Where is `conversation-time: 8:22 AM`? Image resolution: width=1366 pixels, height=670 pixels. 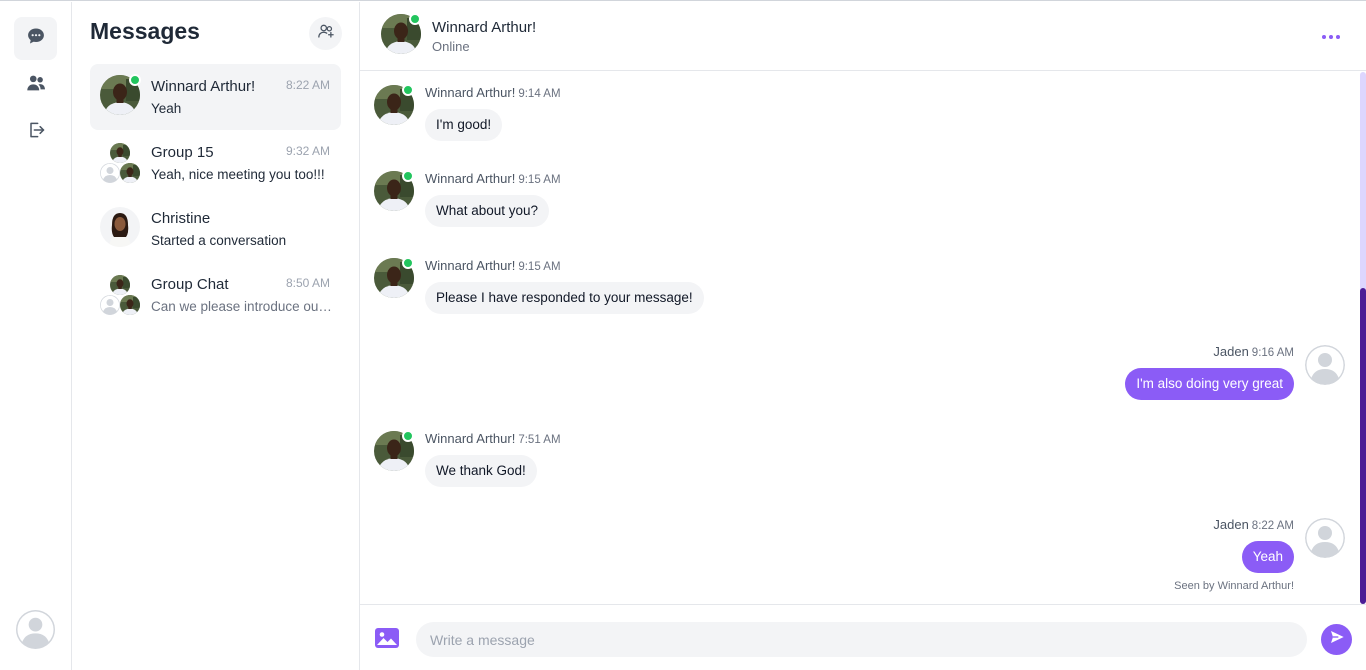 conversation-time: 8:22 AM is located at coordinates (307, 85).